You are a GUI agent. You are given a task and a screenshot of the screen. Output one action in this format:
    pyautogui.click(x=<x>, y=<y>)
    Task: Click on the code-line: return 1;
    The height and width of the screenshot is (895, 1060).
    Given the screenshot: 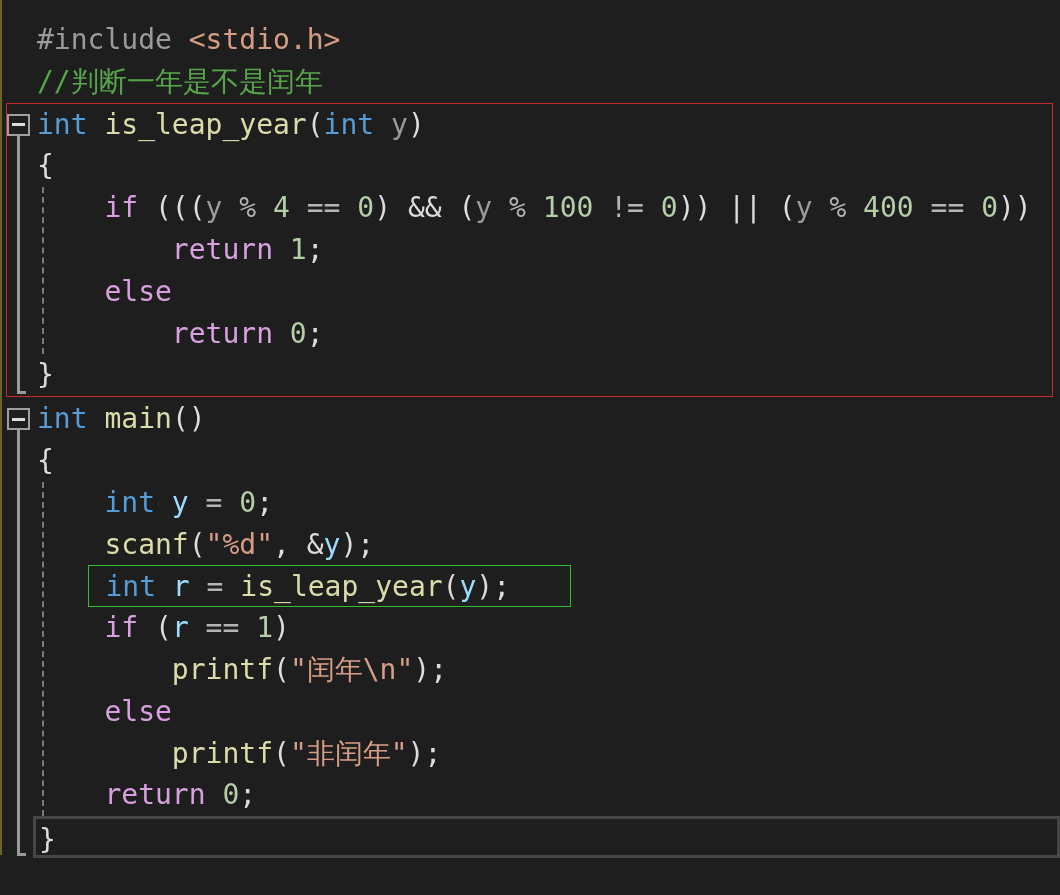 What is the action you would take?
    pyautogui.click(x=247, y=250)
    